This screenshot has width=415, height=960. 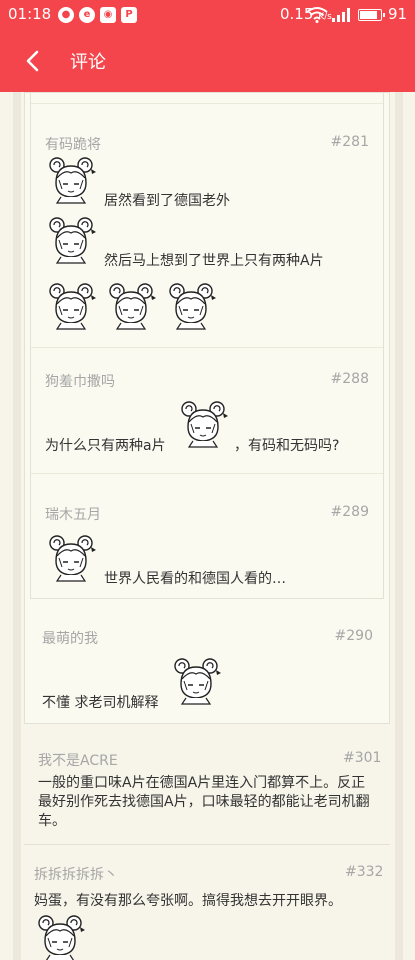 I want to click on comment-332: 拆拆拆拆拆丶 #332 妈蛋，有没有那么夸张啊。搞得我想去开开眼界。, so click(x=207, y=904).